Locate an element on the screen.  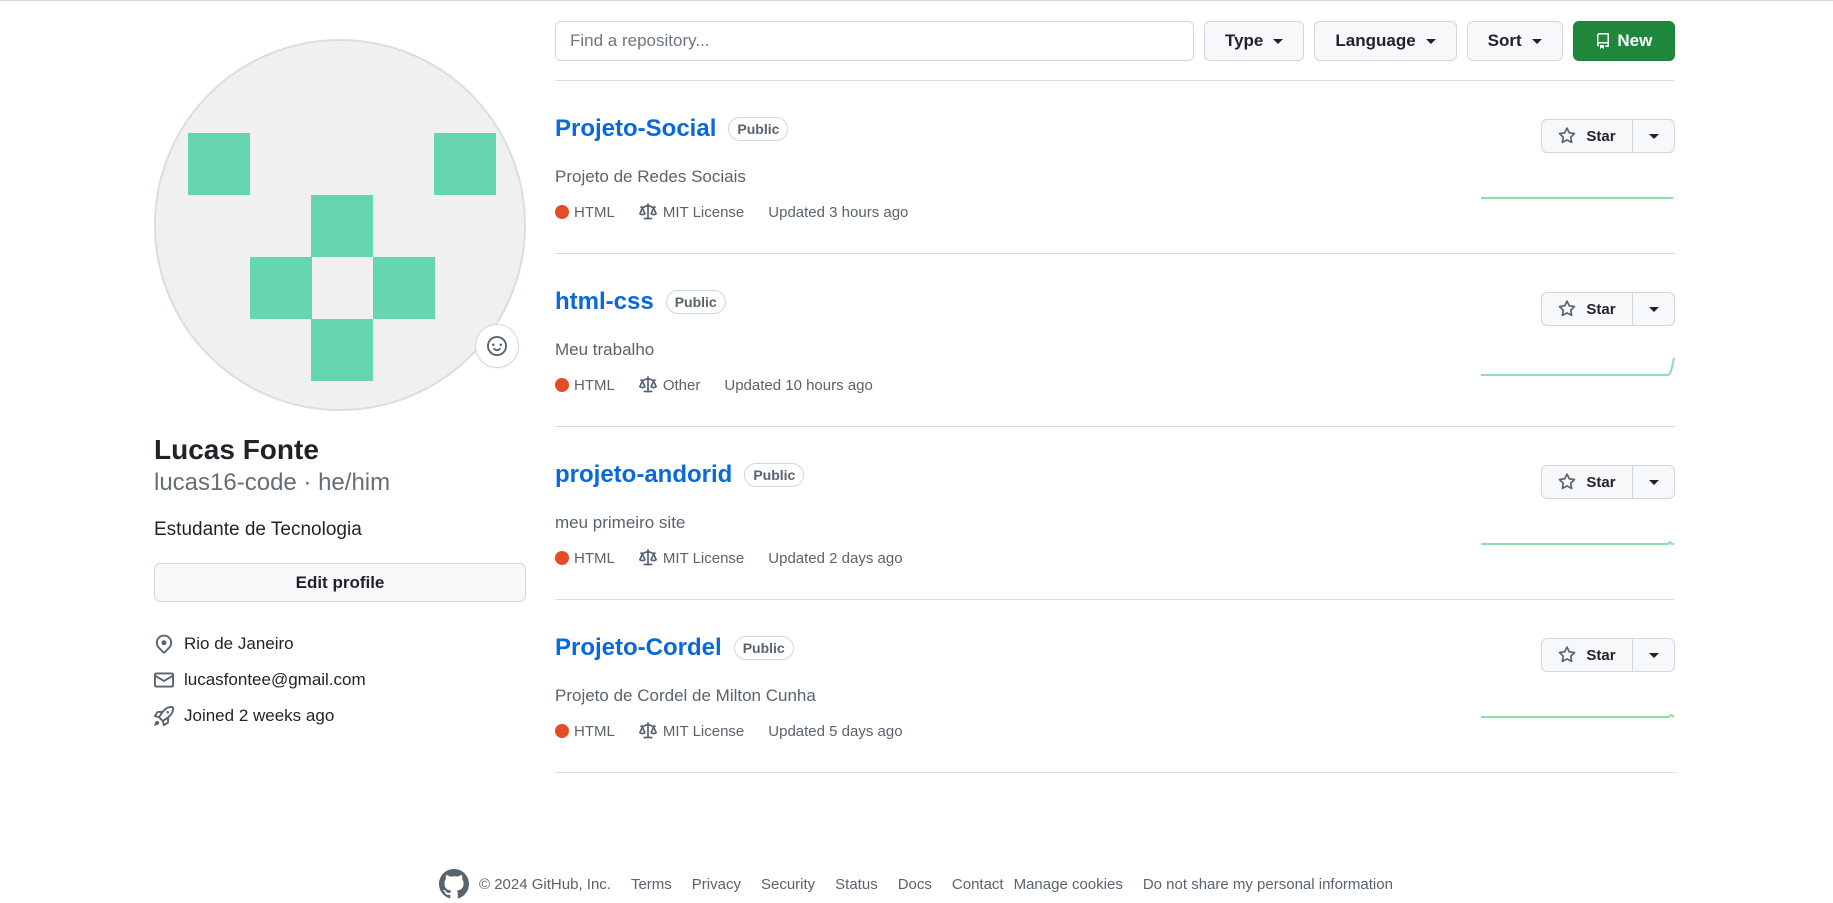
sort-dropdown: Sort is located at coordinates (1514, 41).